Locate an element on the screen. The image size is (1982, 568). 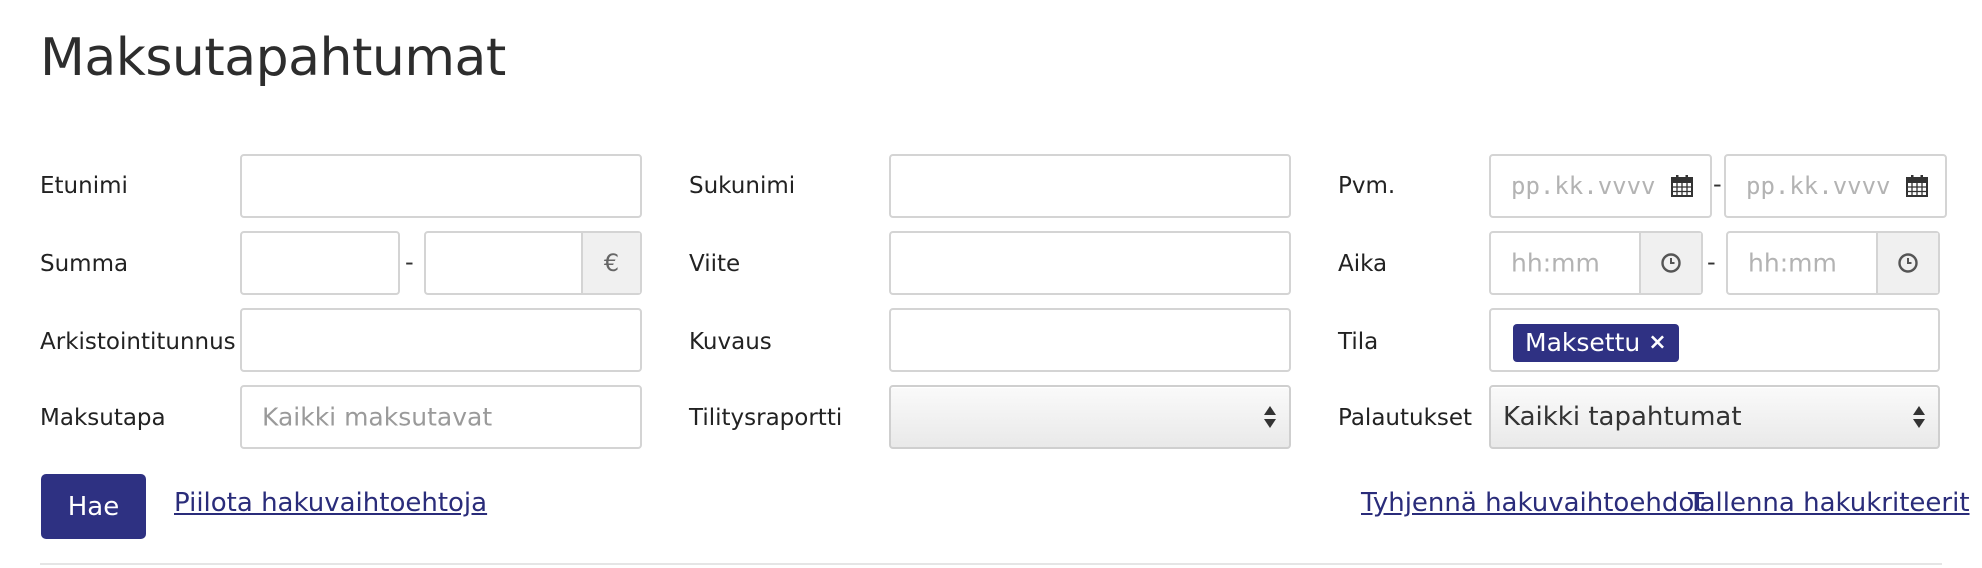
pvm-label: Pvm. is located at coordinates (1367, 186).